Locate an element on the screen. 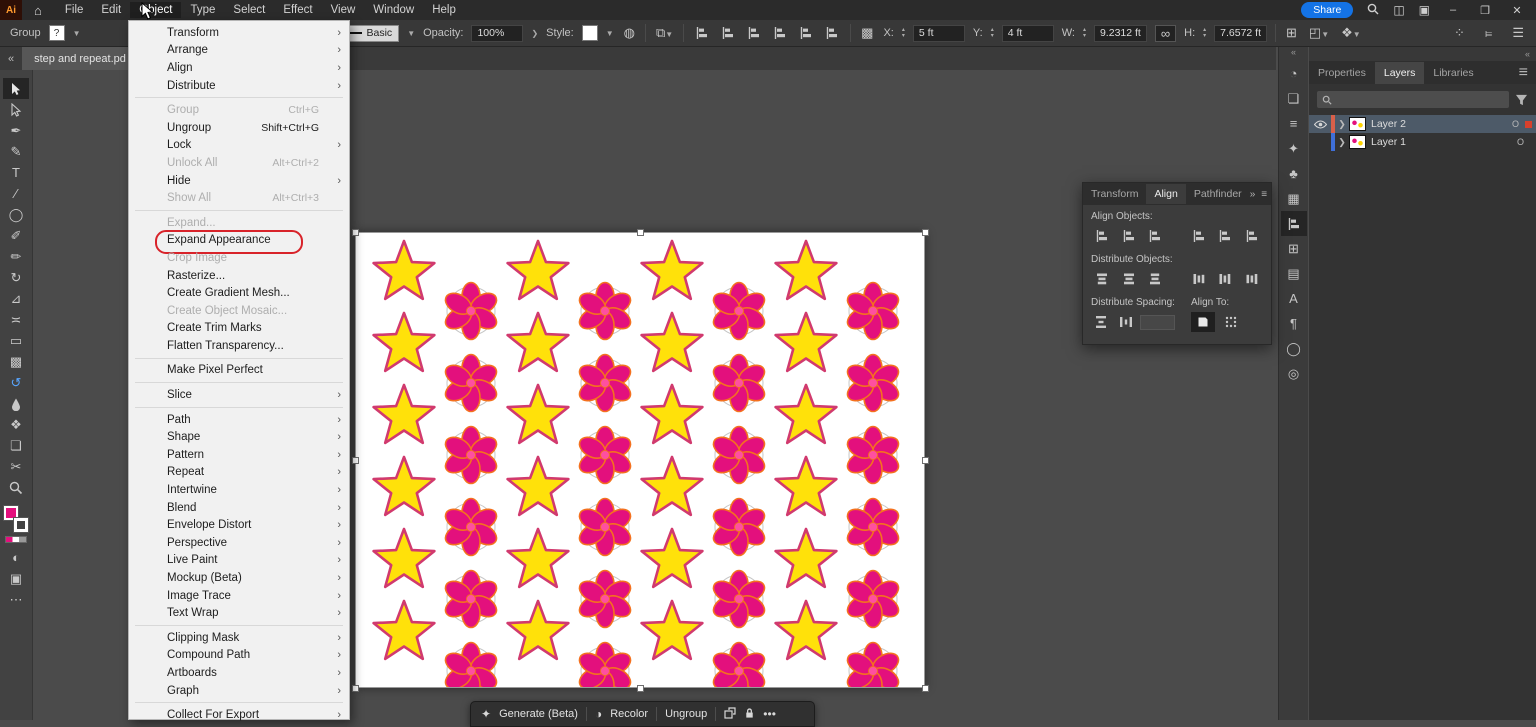 This screenshot has height=727, width=1536. visibility-toggle-icon is located at coordinates (1320, 124).